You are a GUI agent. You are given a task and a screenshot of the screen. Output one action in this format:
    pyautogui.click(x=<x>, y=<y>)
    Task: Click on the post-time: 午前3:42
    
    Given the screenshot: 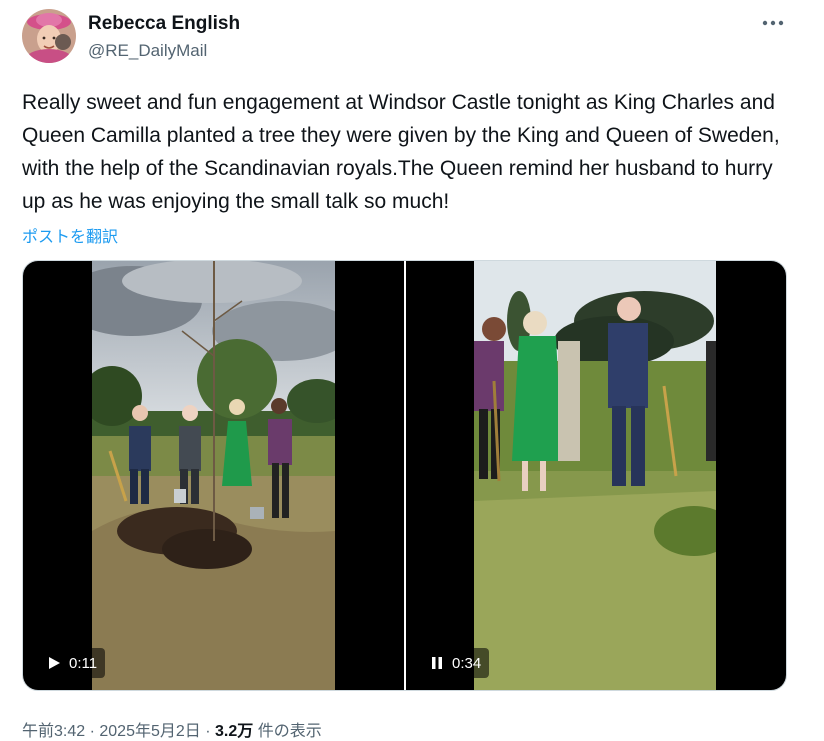 What is the action you would take?
    pyautogui.click(x=53, y=729)
    